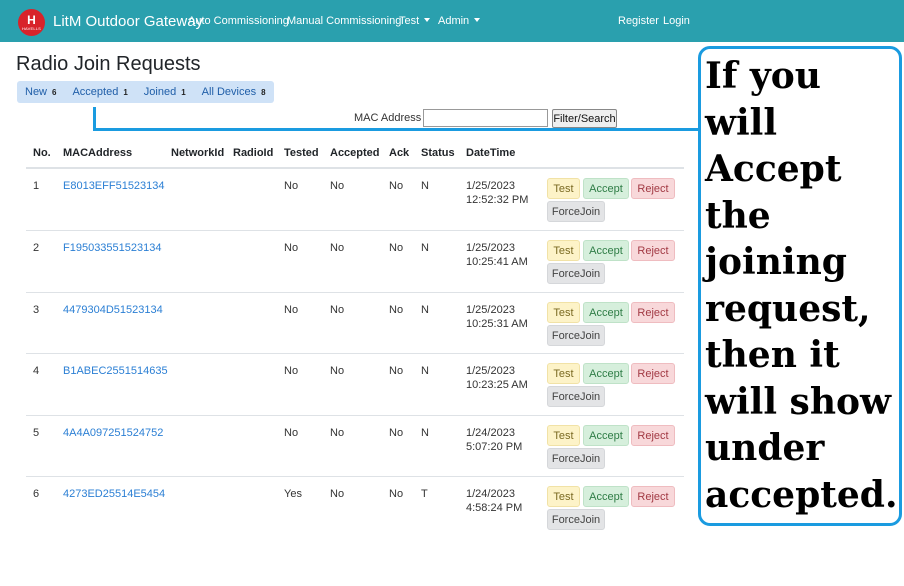 The height and width of the screenshot is (586, 904). I want to click on mac-address-input, so click(485, 118).